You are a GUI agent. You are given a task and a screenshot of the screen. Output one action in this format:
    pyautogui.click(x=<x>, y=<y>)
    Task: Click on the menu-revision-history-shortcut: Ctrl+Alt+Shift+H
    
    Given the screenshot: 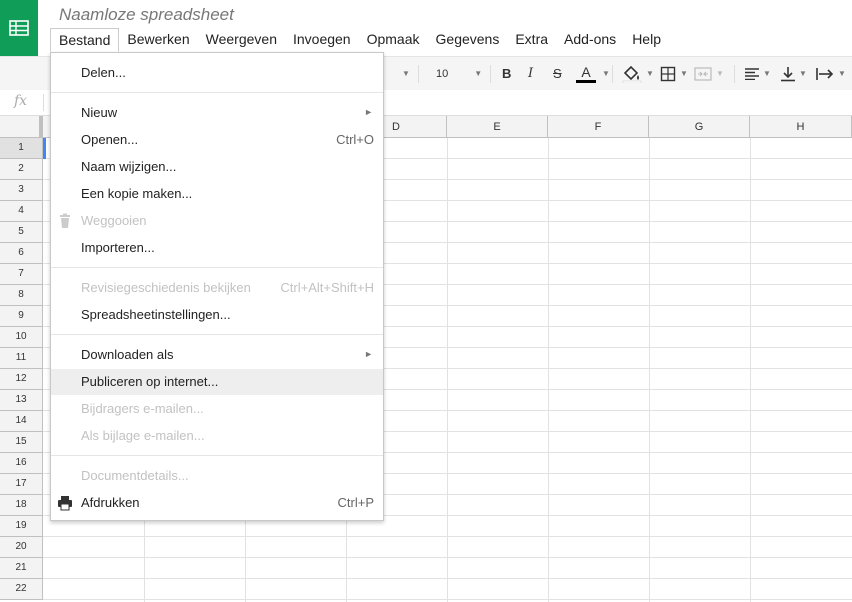 What is the action you would take?
    pyautogui.click(x=327, y=287)
    